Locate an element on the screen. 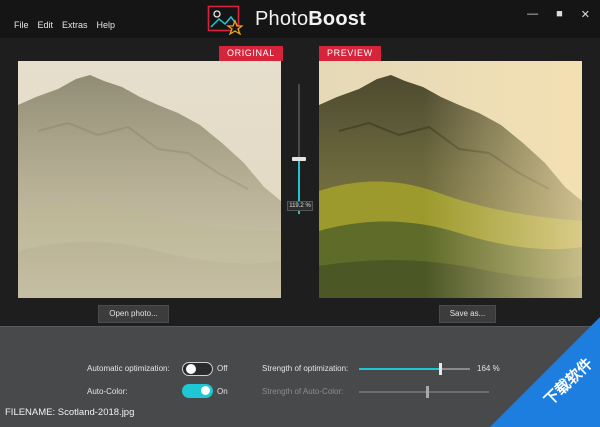 The height and width of the screenshot is (427, 600). slider-track is located at coordinates (424, 392).